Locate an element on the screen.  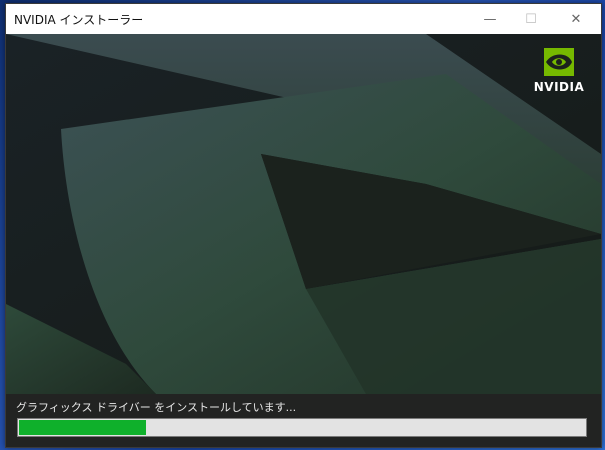
close-icon: ✕ is located at coordinates (576, 19).